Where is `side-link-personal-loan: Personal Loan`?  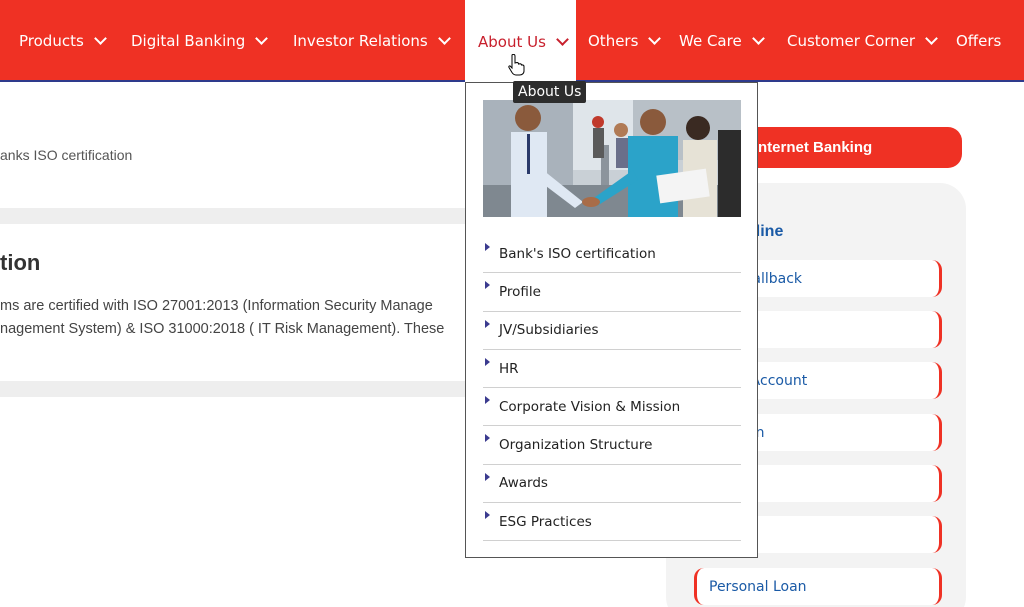
side-link-personal-loan: Personal Loan is located at coordinates (818, 586).